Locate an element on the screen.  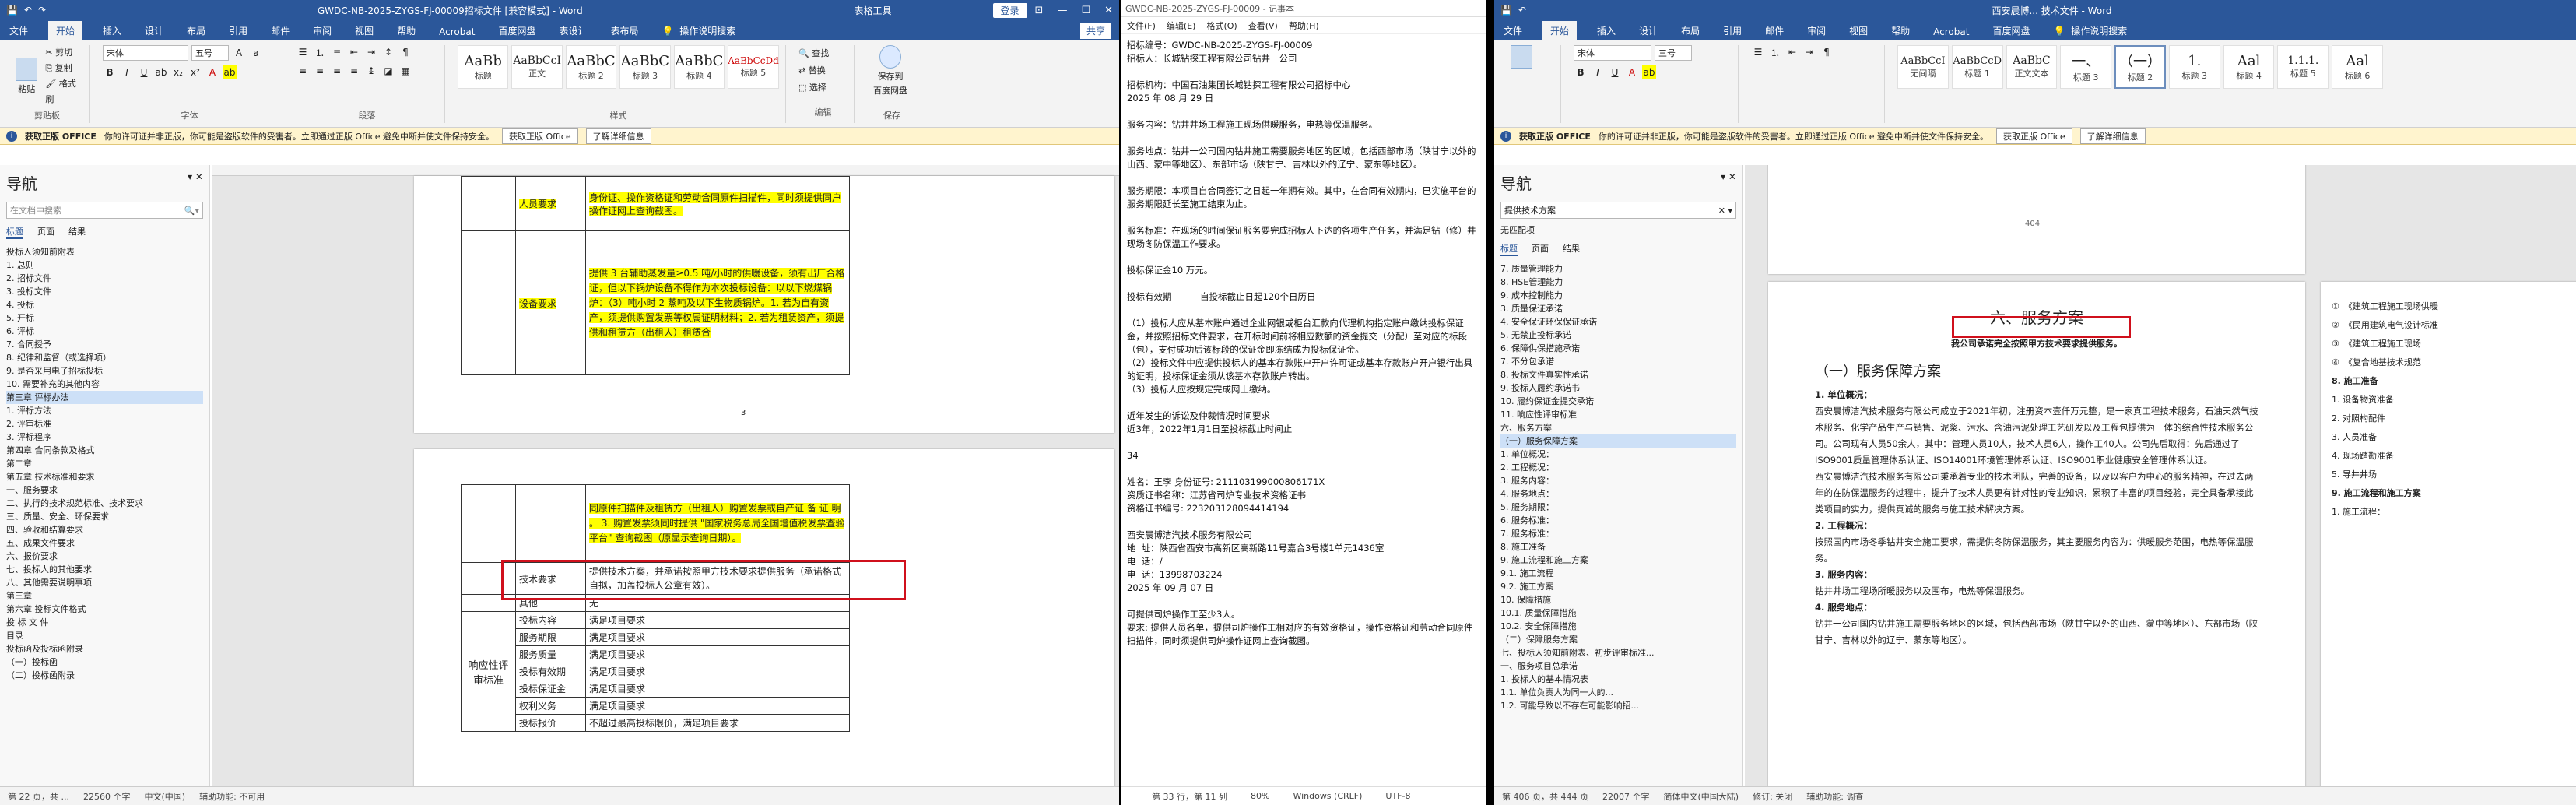
language-indicator: 中文(中国) is located at coordinates (164, 796).